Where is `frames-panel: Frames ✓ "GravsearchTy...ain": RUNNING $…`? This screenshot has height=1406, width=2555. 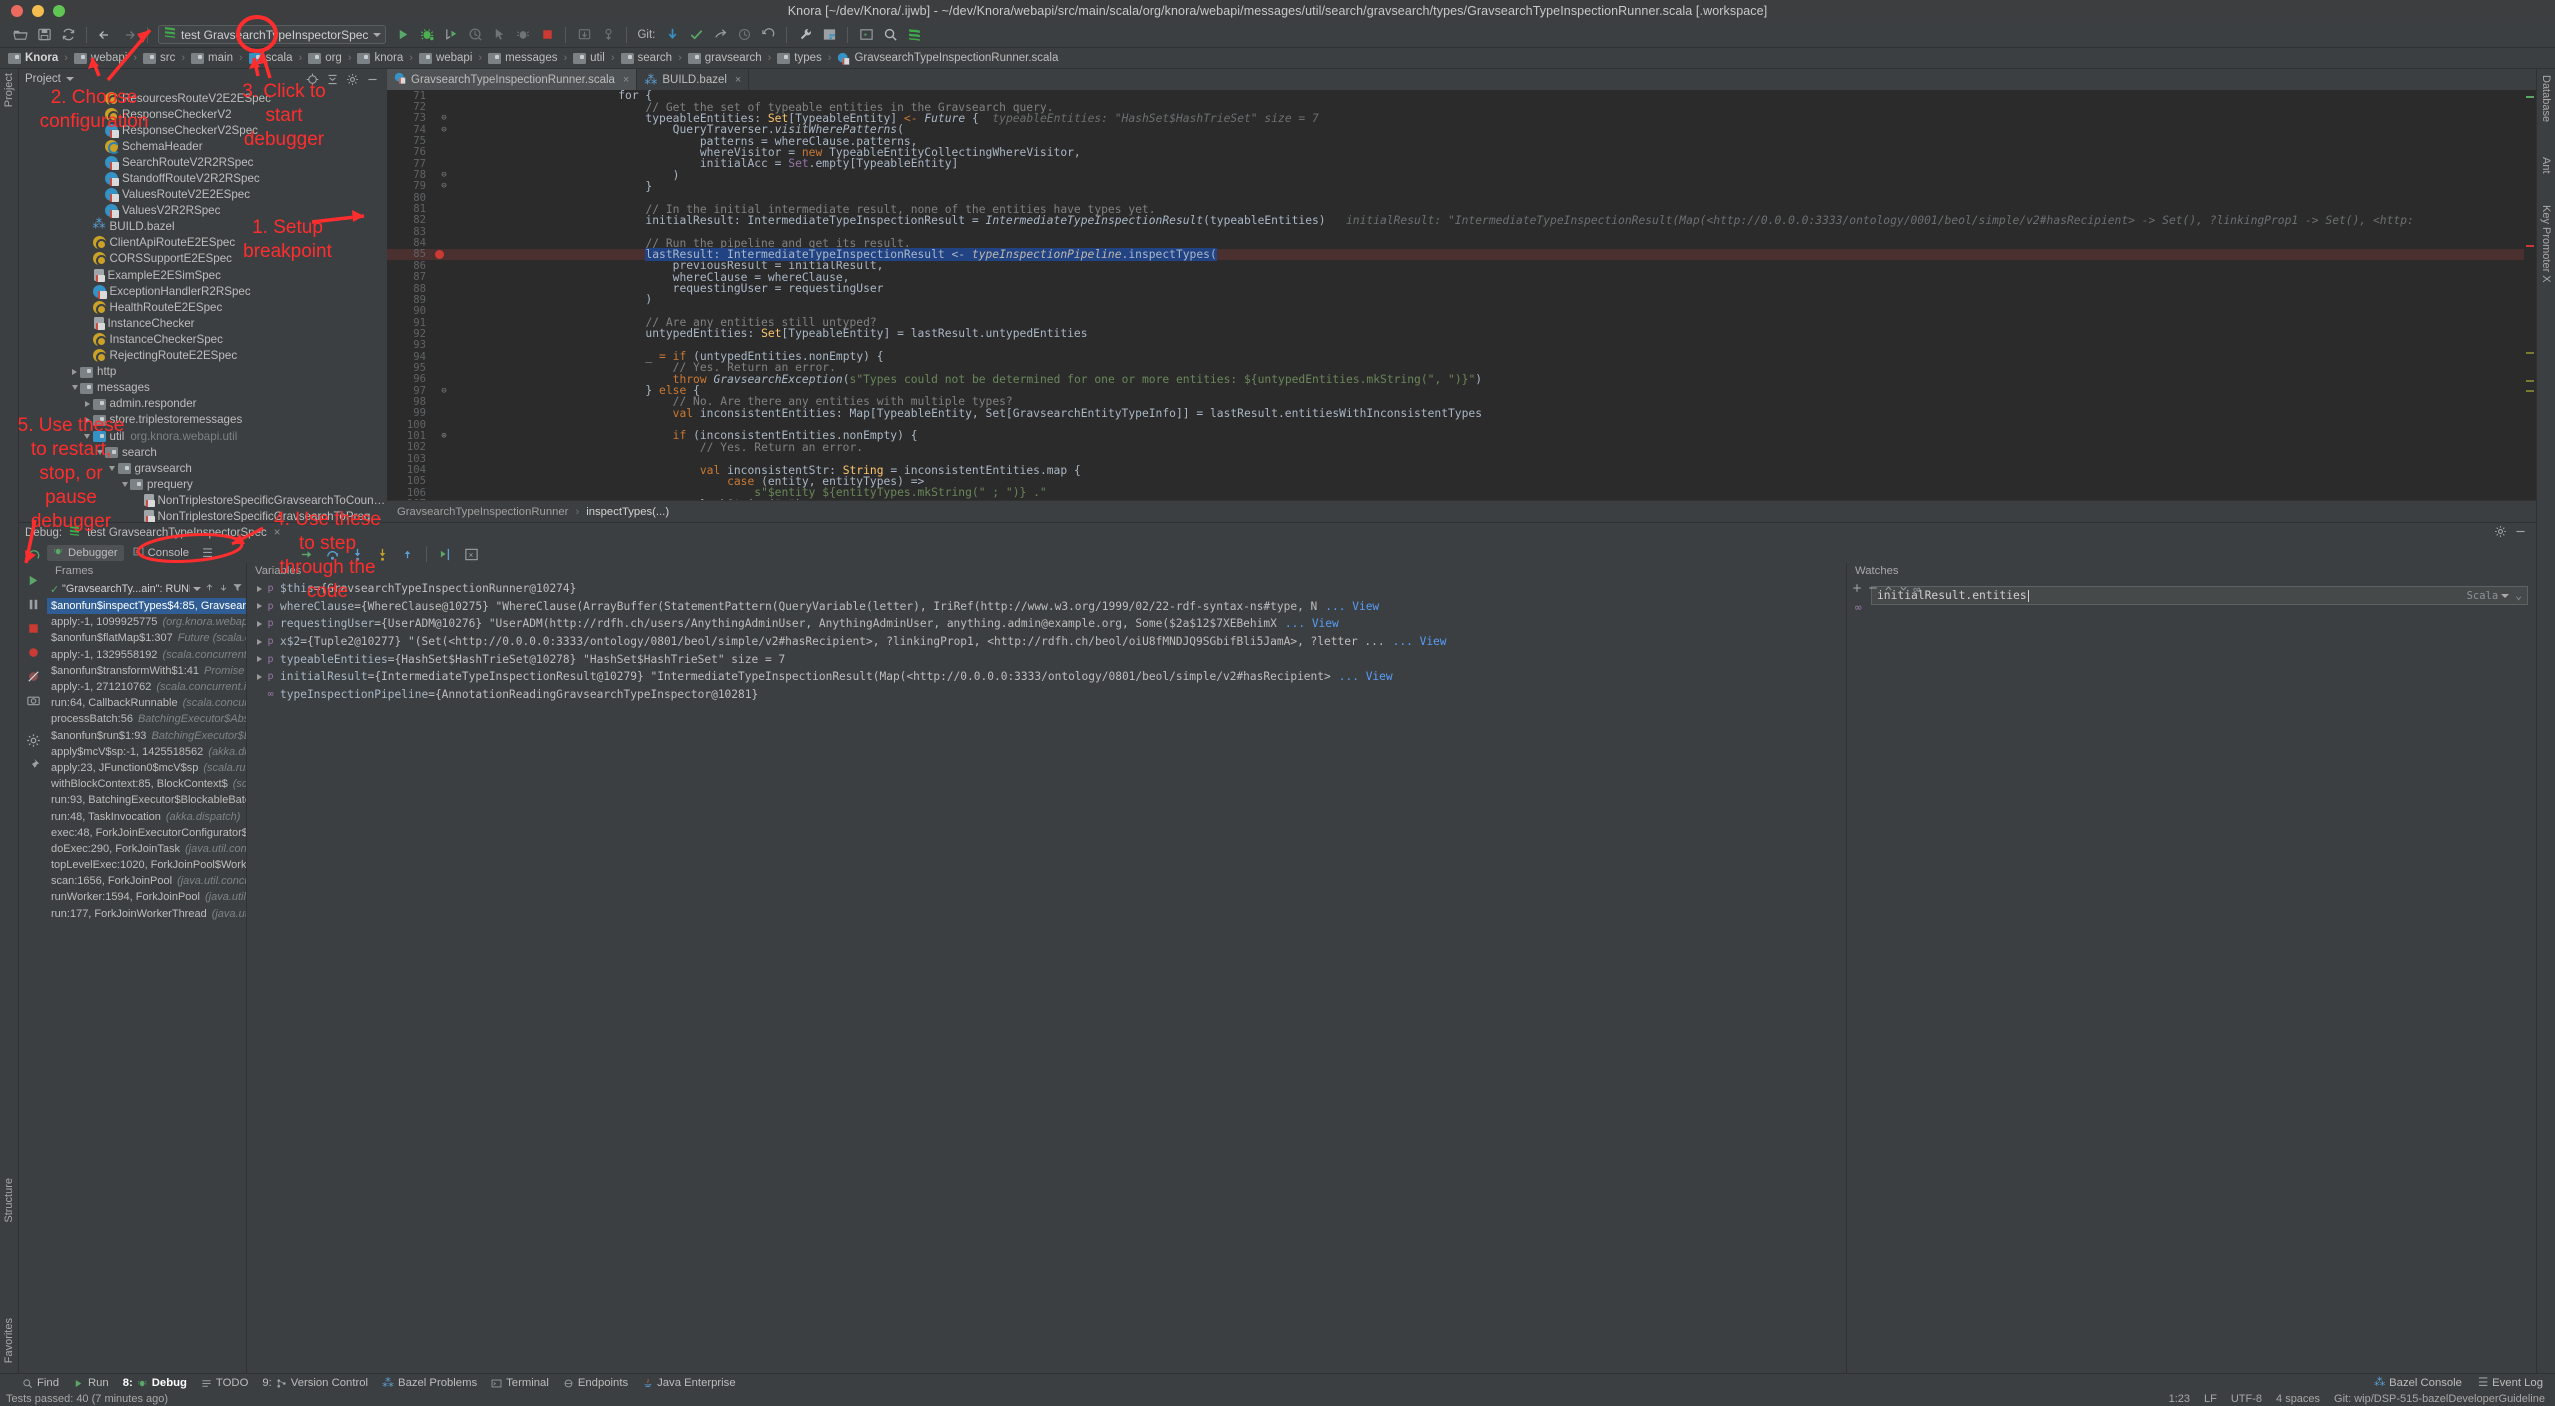
frames-panel: Frames ✓ "GravsearchTy...ain": RUNNING $… is located at coordinates (147, 968).